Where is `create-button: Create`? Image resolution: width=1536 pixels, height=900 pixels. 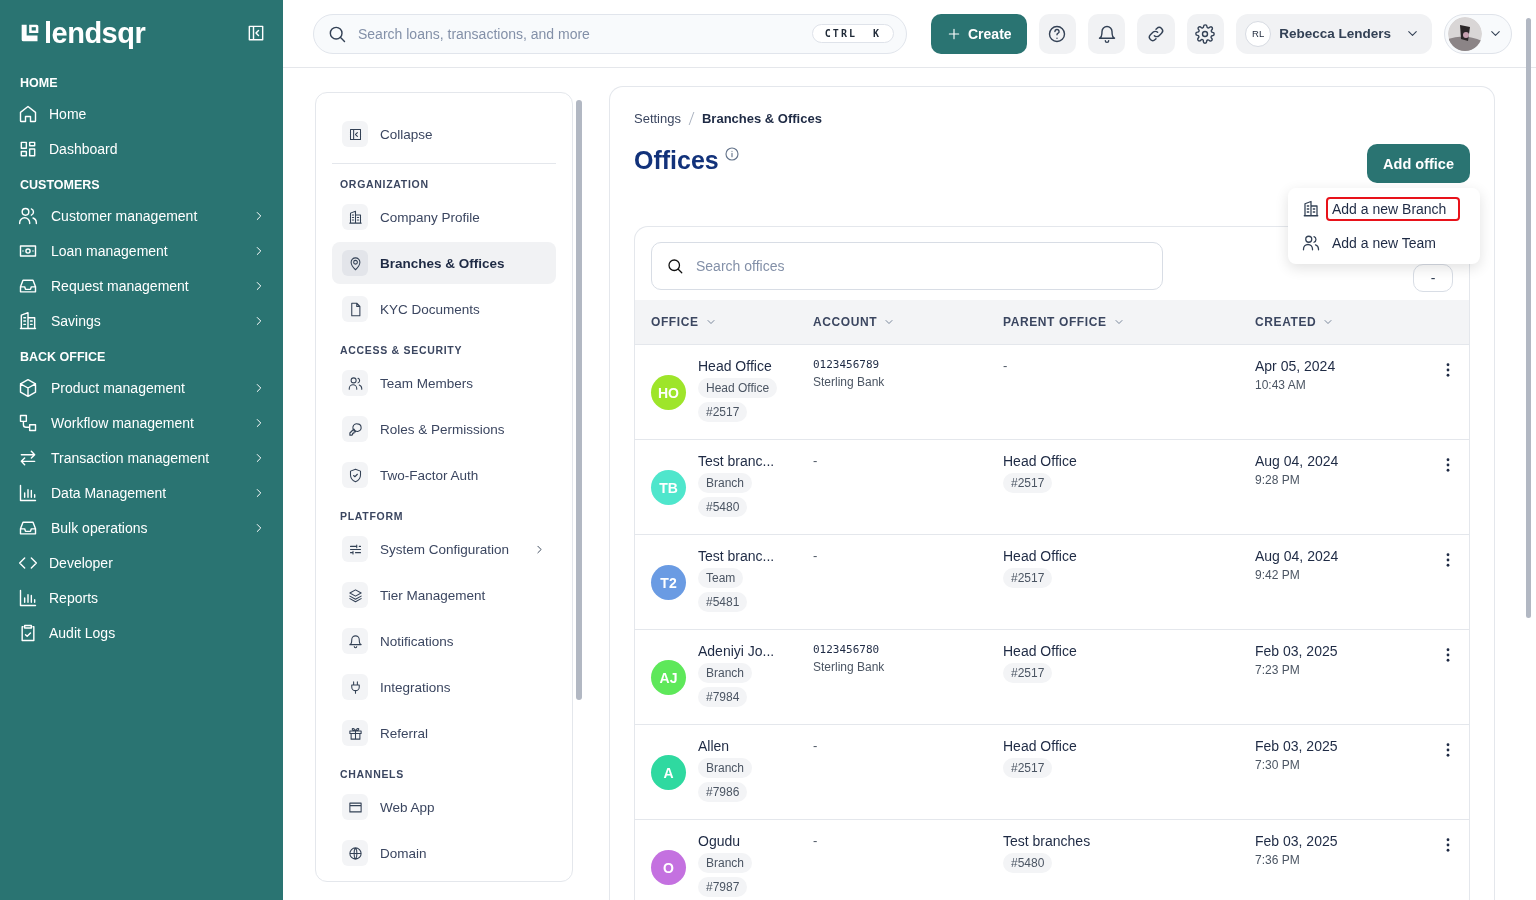
create-button: Create is located at coordinates (979, 33).